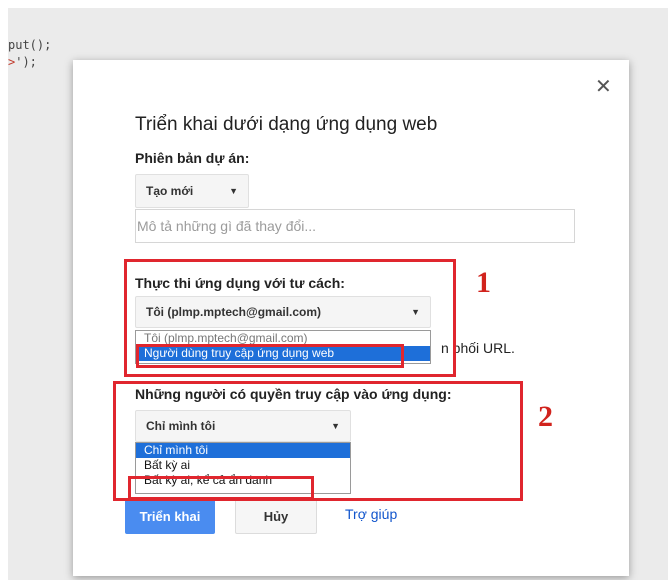 The width and height of the screenshot is (668, 580). Describe the element at coordinates (603, 86) in the screenshot. I see `close-icon: ✕` at that location.